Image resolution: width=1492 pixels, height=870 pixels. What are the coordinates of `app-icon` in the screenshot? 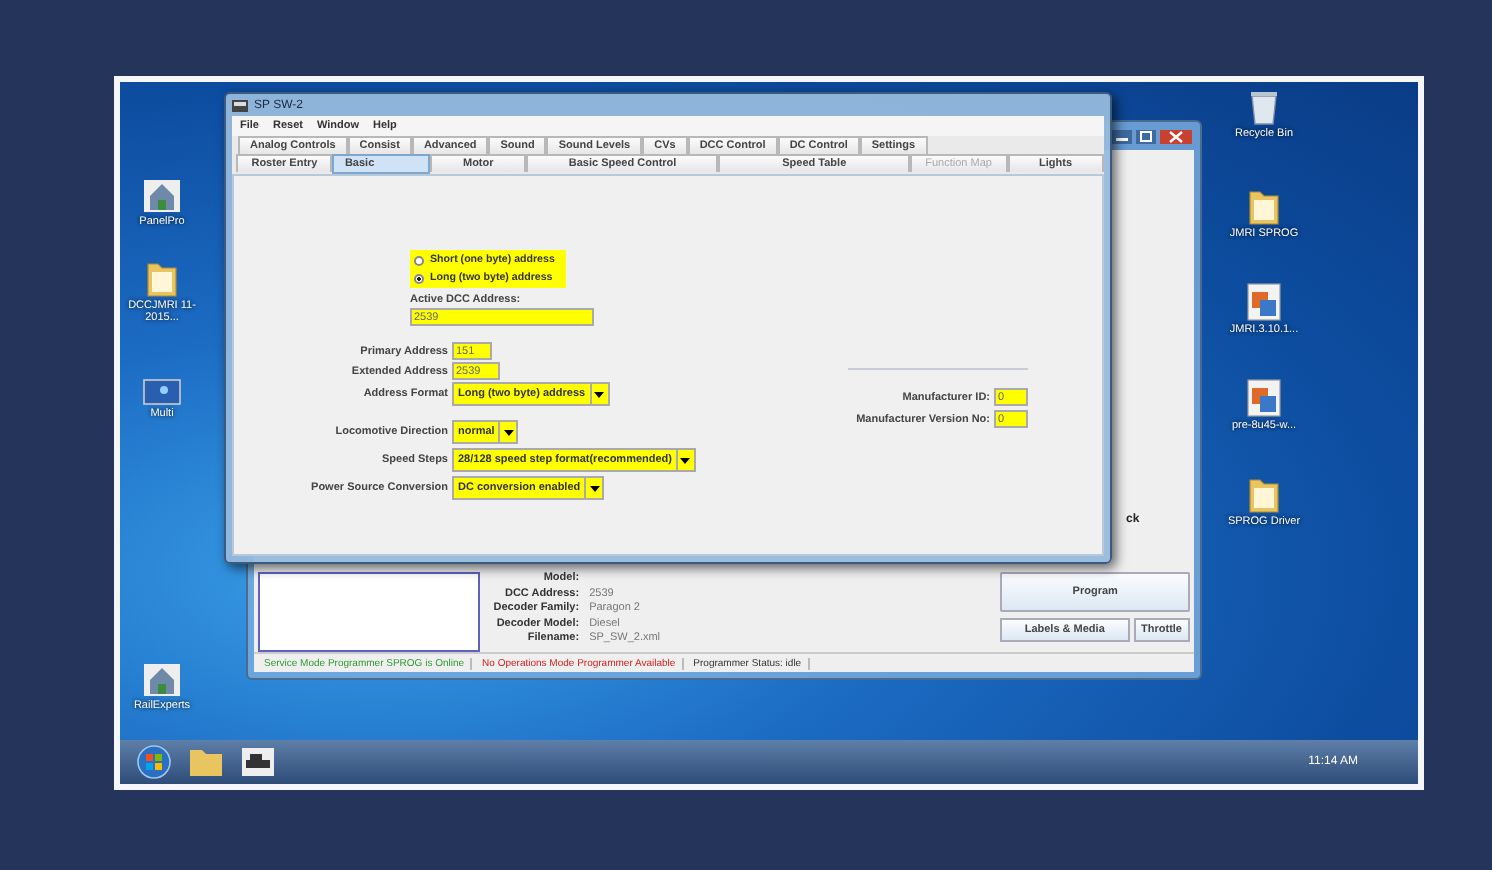 It's located at (240, 105).